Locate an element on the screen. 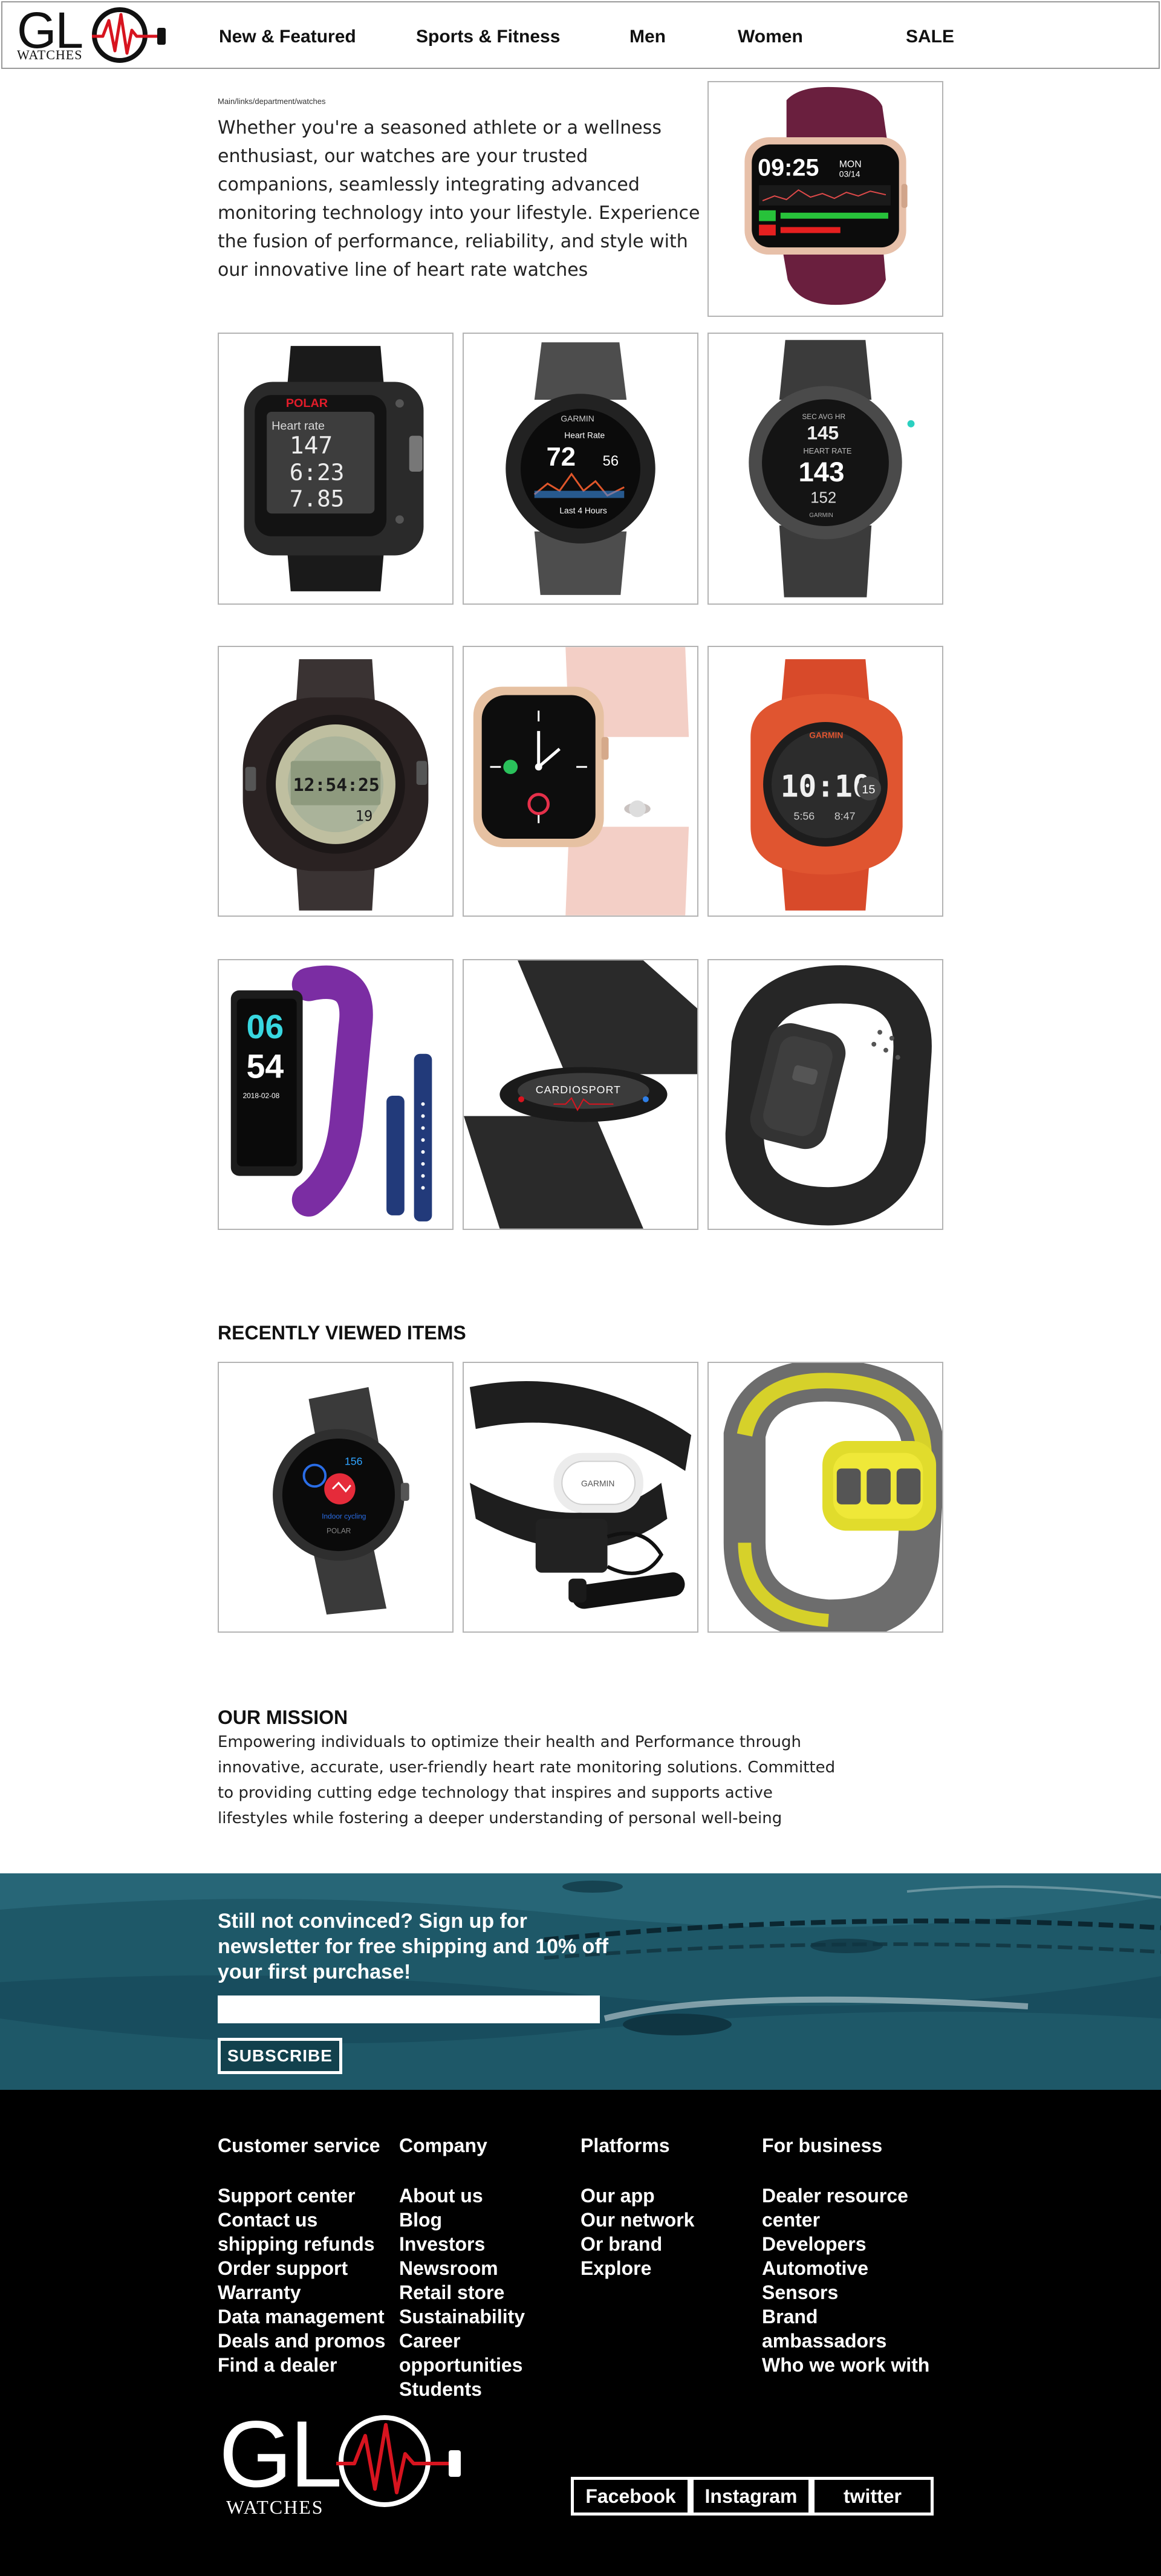  hero-product-card: 09:25 MON 03/14 is located at coordinates (825, 199).